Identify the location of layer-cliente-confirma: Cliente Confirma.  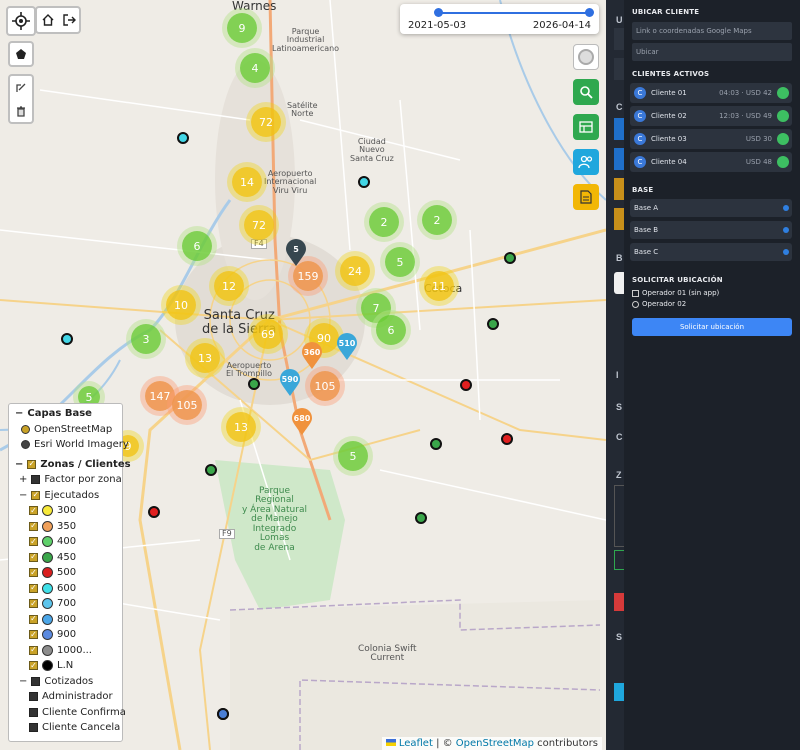
(70, 713).